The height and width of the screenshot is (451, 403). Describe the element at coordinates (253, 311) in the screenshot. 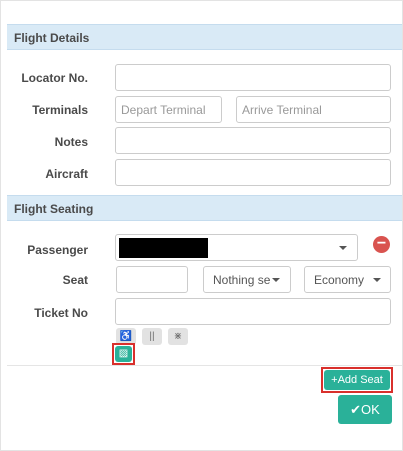

I see `ticket-input` at that location.